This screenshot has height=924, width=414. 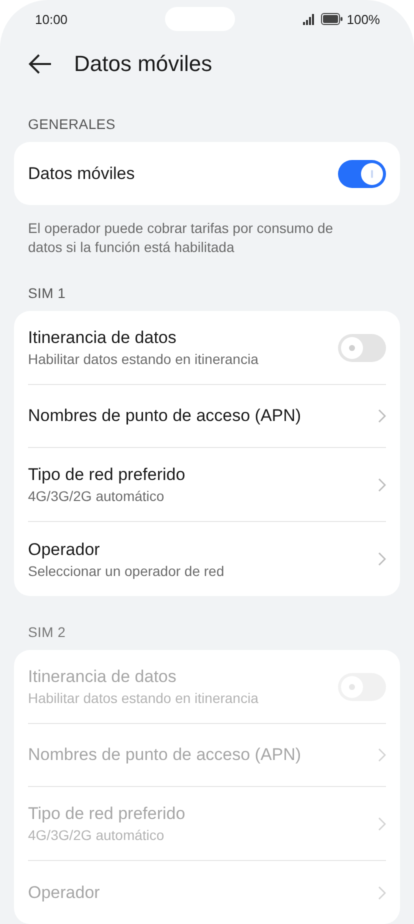 What do you see at coordinates (126, 570) in the screenshot?
I see `setting-subtitle: Seleccionar un operador de red` at bounding box center [126, 570].